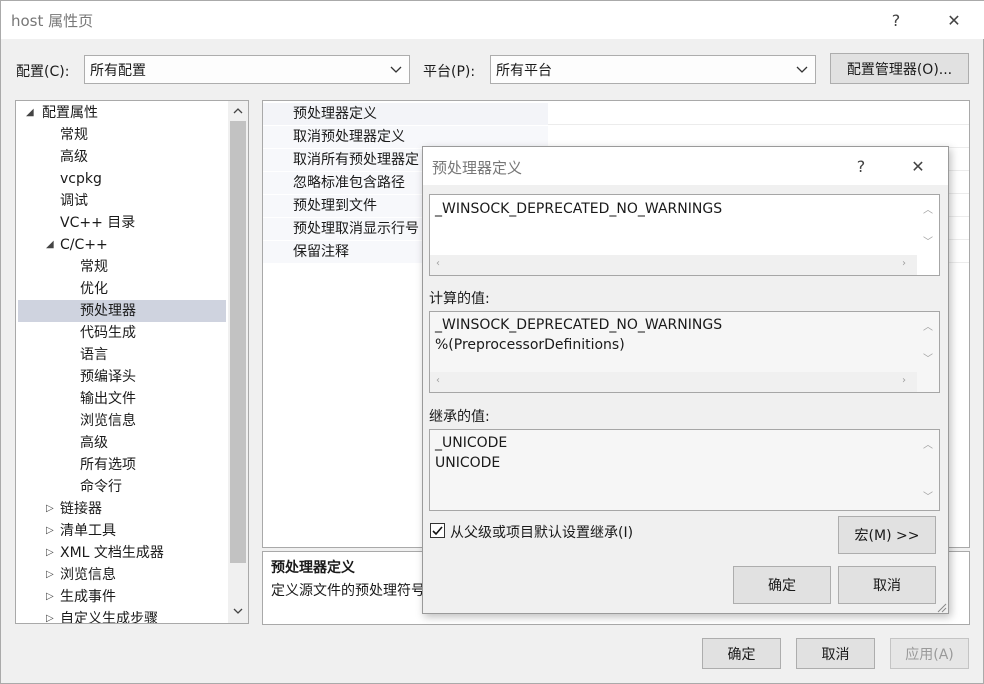 Image resolution: width=984 pixels, height=684 pixels. I want to click on ok-button: 确定, so click(741, 653).